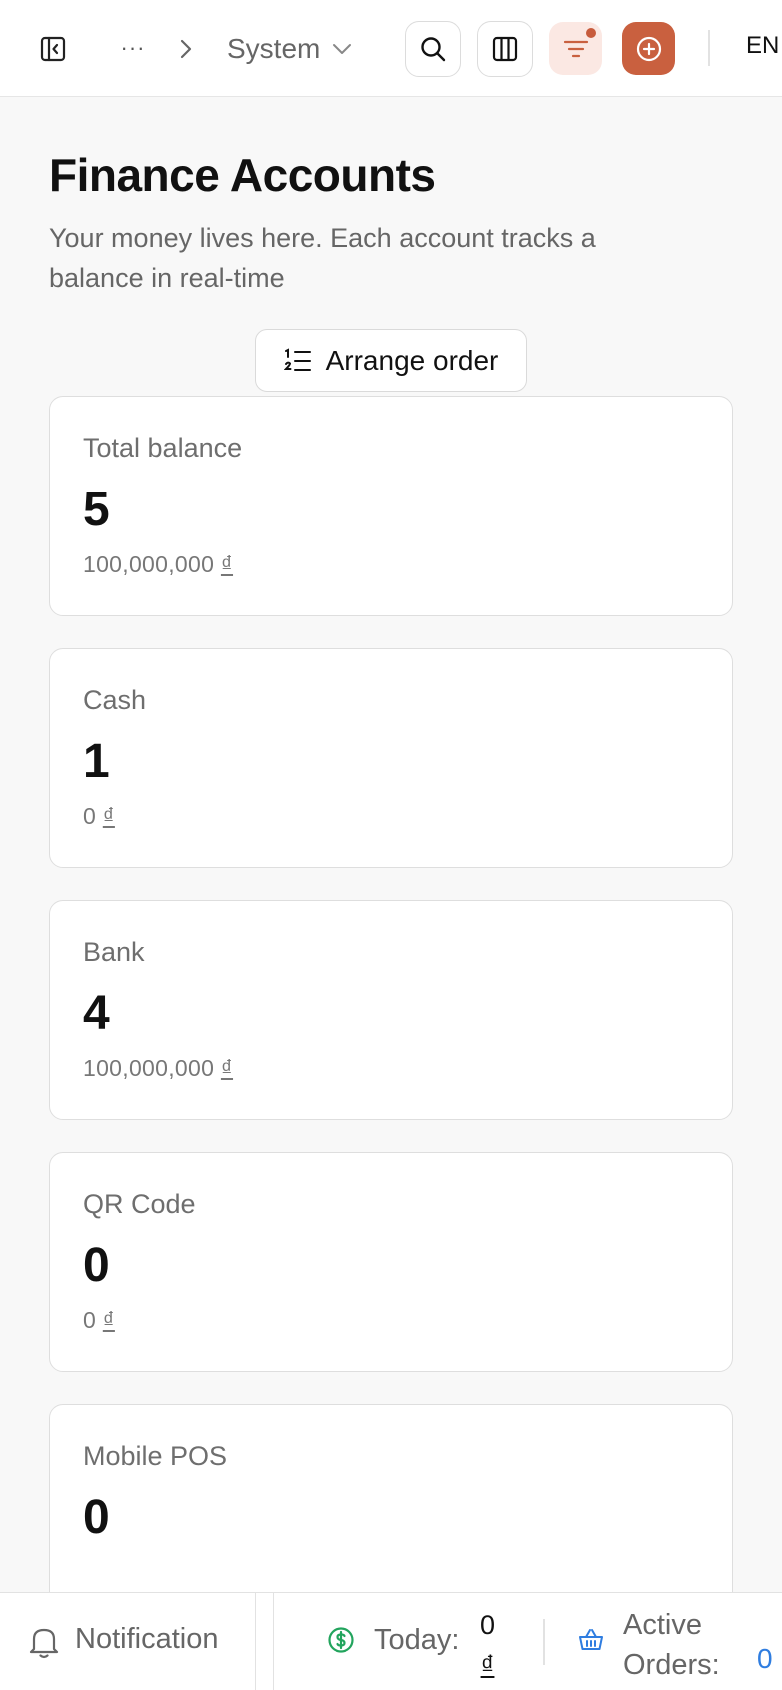 This screenshot has height=1690, width=782. Describe the element at coordinates (662, 1625) in the screenshot. I see `active-orders-label-line1: Active` at that location.